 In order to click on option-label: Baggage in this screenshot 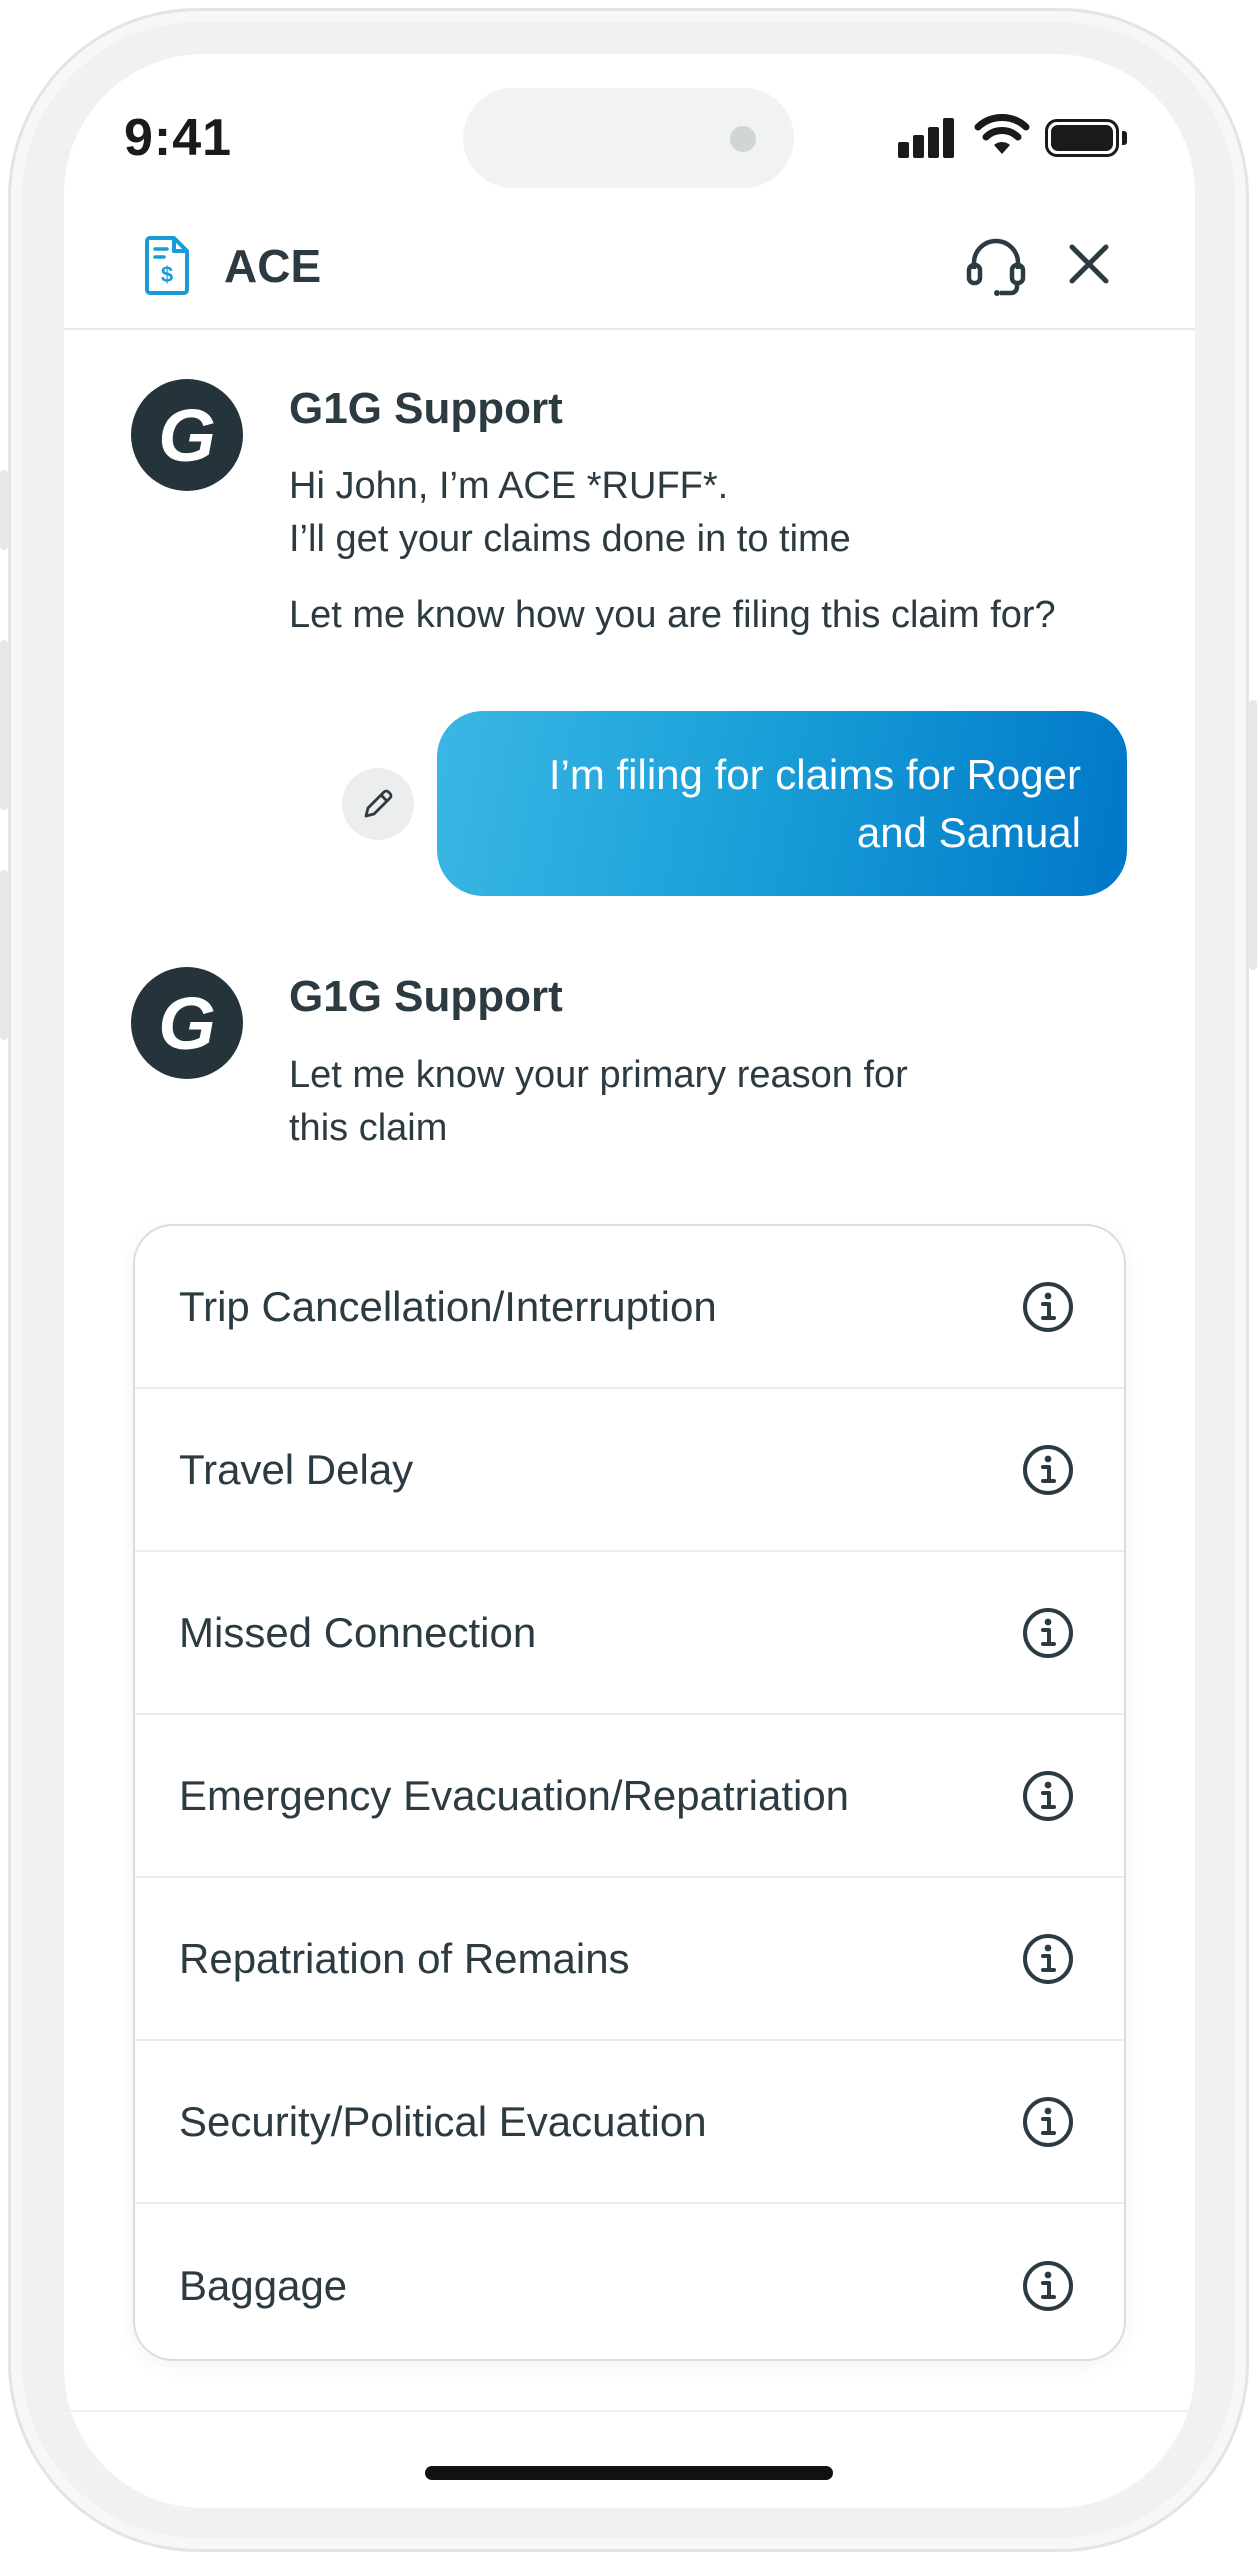, I will do `click(263, 2285)`.